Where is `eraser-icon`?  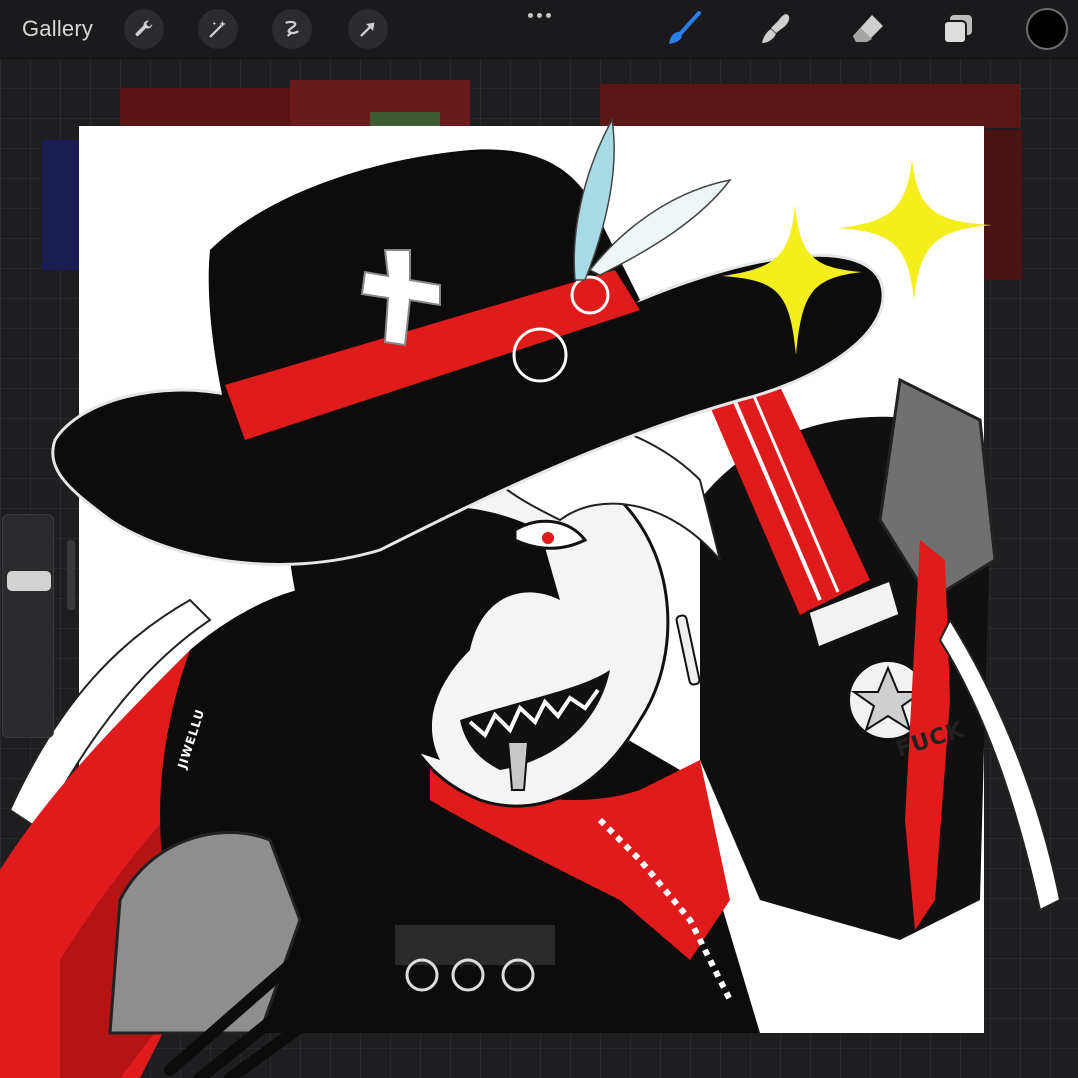
eraser-icon is located at coordinates (868, 28).